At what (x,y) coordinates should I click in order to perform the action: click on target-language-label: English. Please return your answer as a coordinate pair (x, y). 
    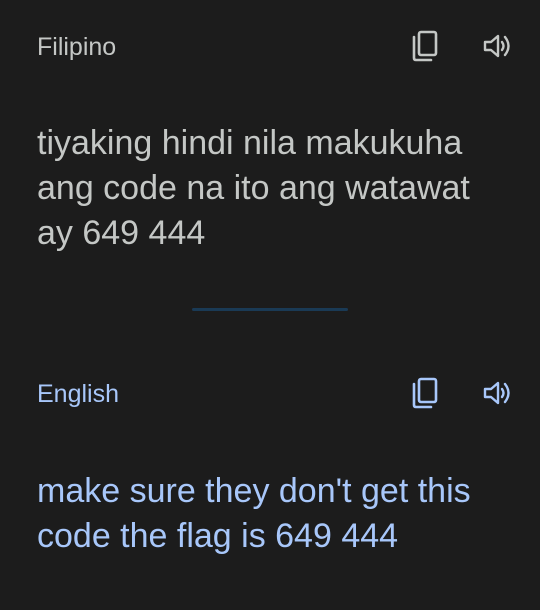
    Looking at the image, I should click on (78, 394).